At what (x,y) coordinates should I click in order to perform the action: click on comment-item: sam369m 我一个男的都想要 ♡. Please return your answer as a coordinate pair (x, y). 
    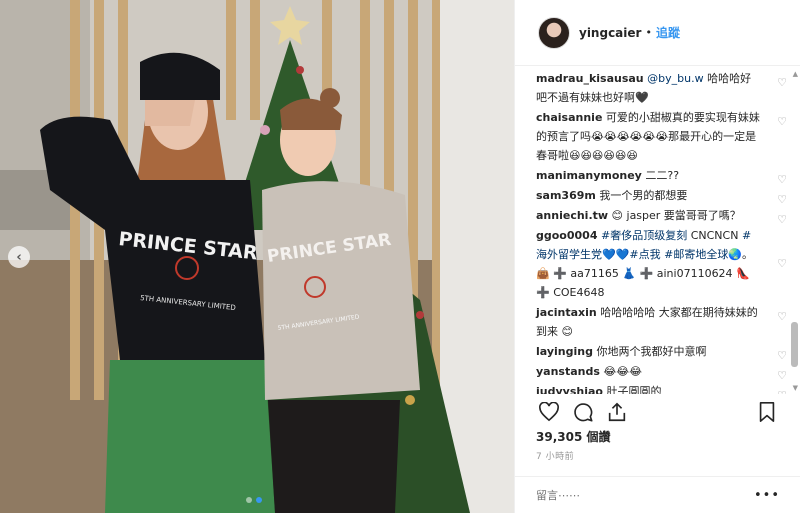
    Looking at the image, I should click on (661, 196).